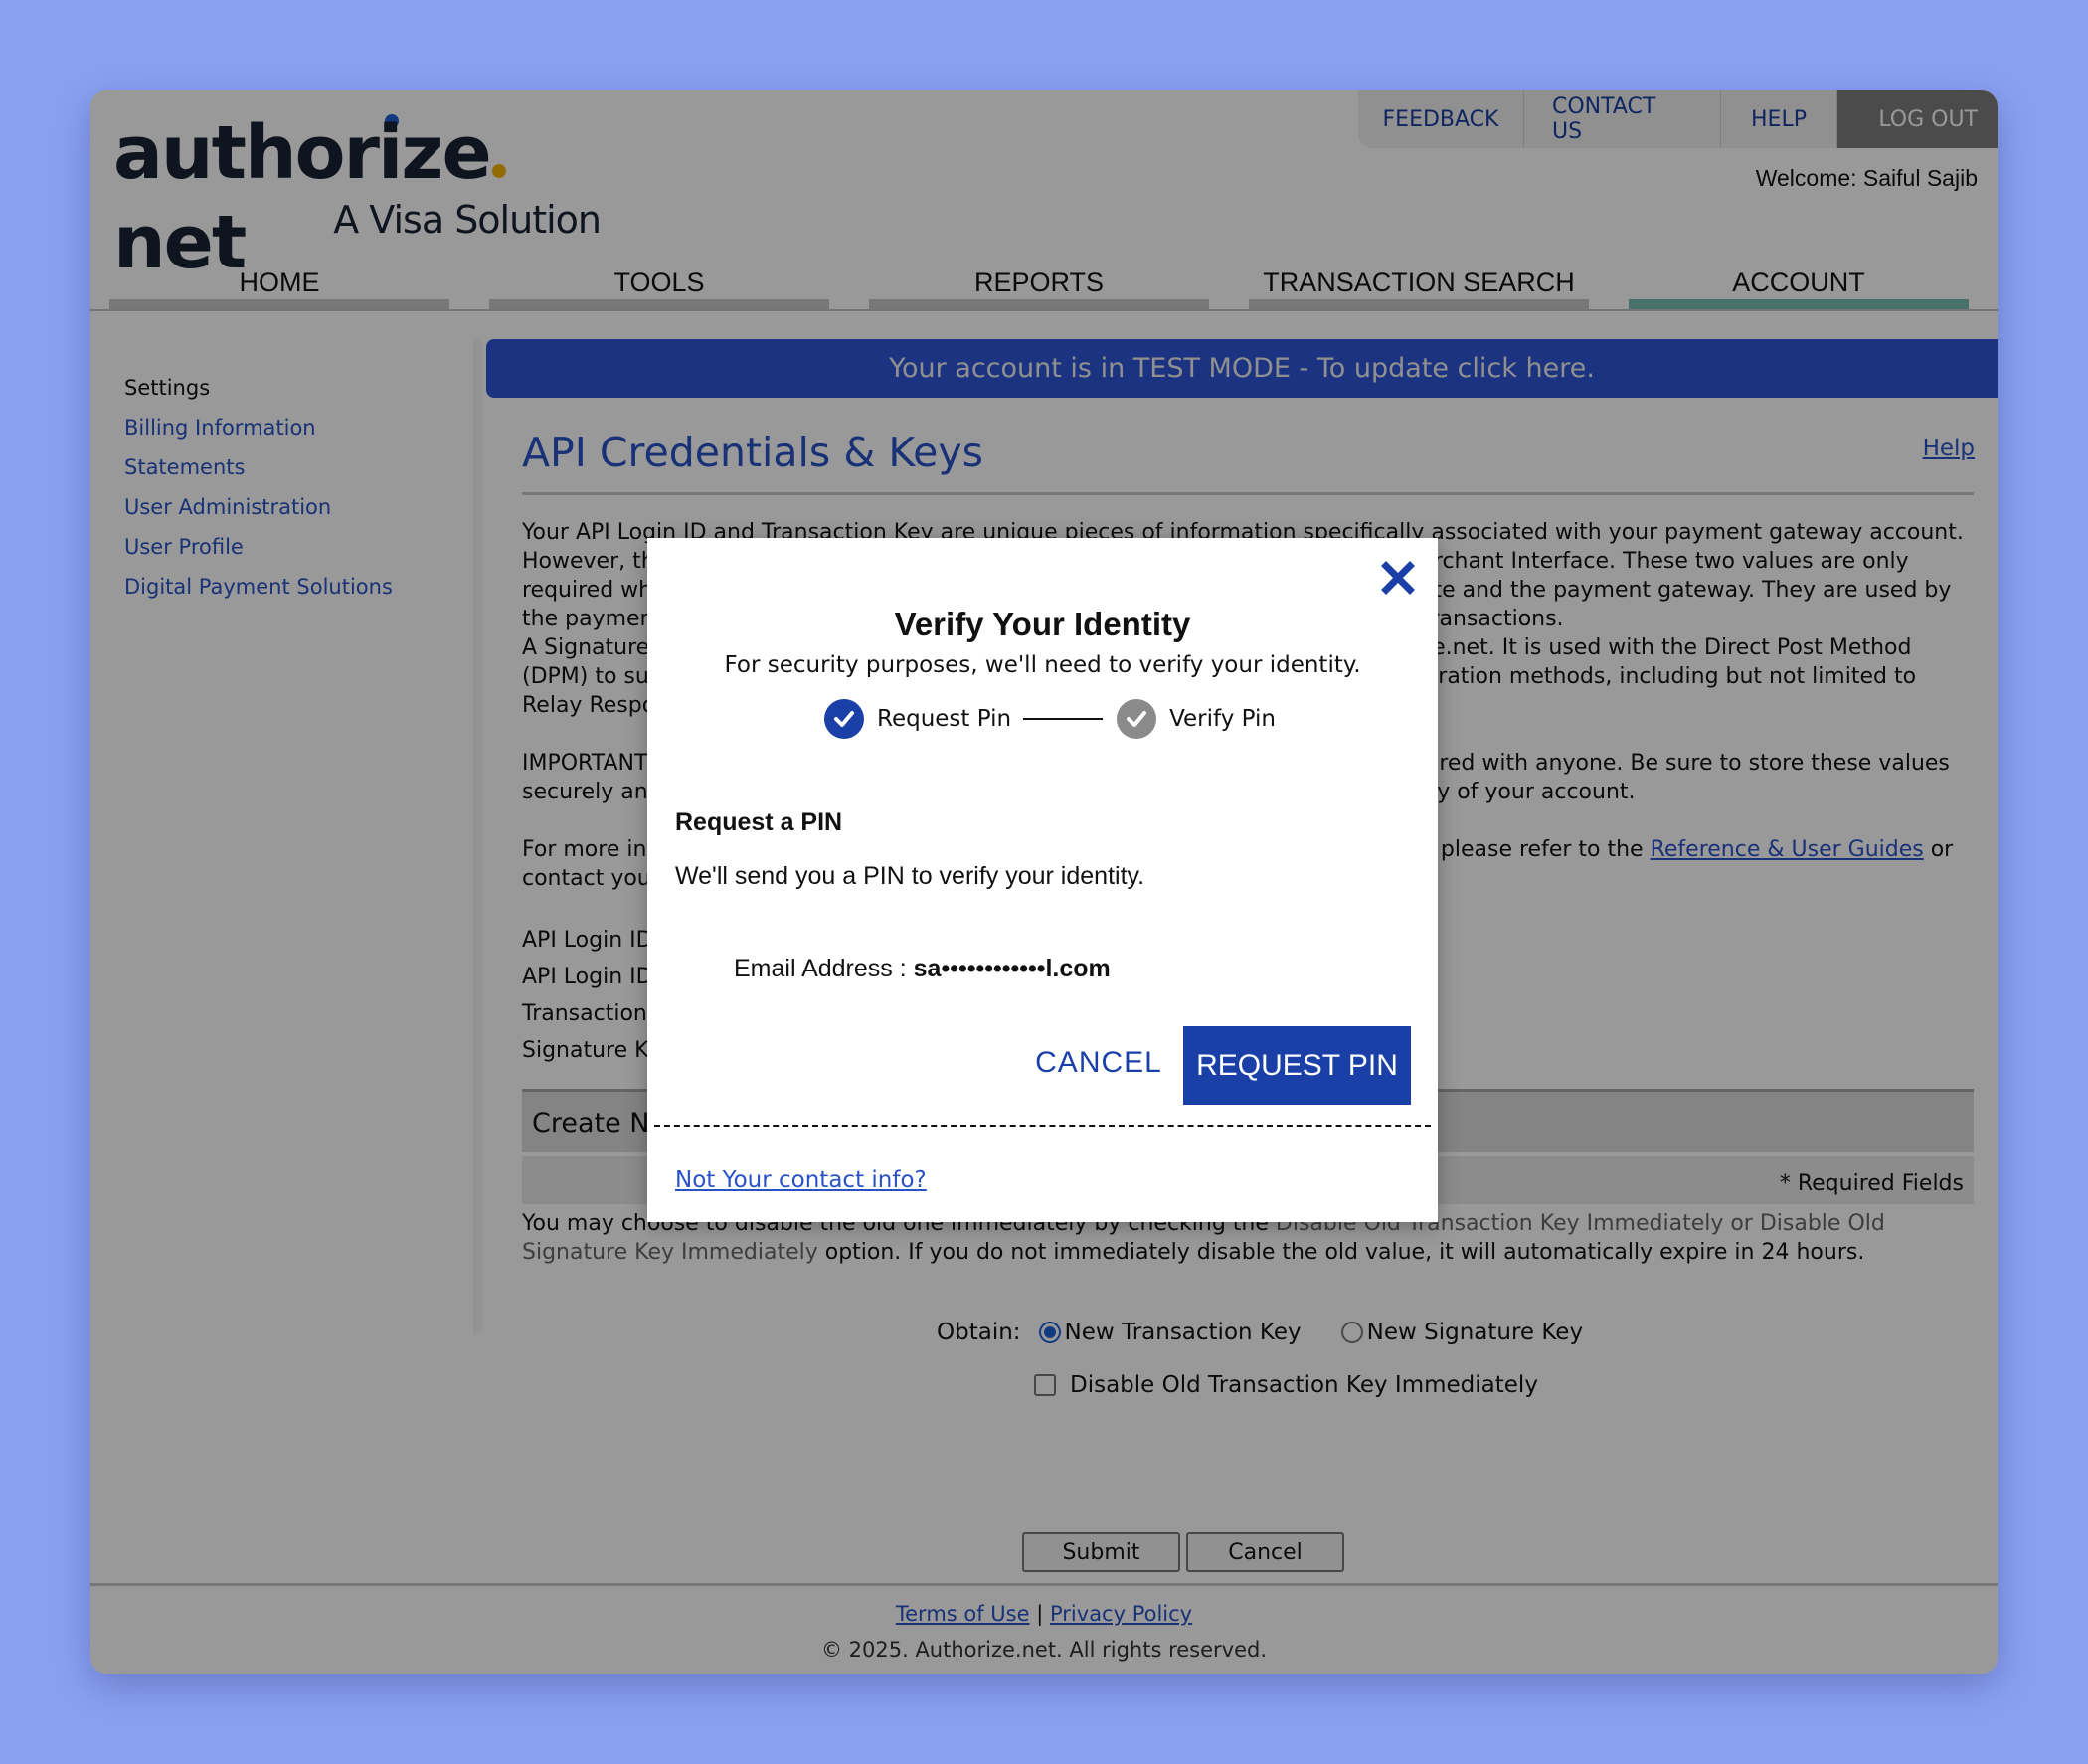 This screenshot has width=2088, height=1764. Describe the element at coordinates (1223, 719) in the screenshot. I see `step-verify-pin-label: Verify Pin` at that location.